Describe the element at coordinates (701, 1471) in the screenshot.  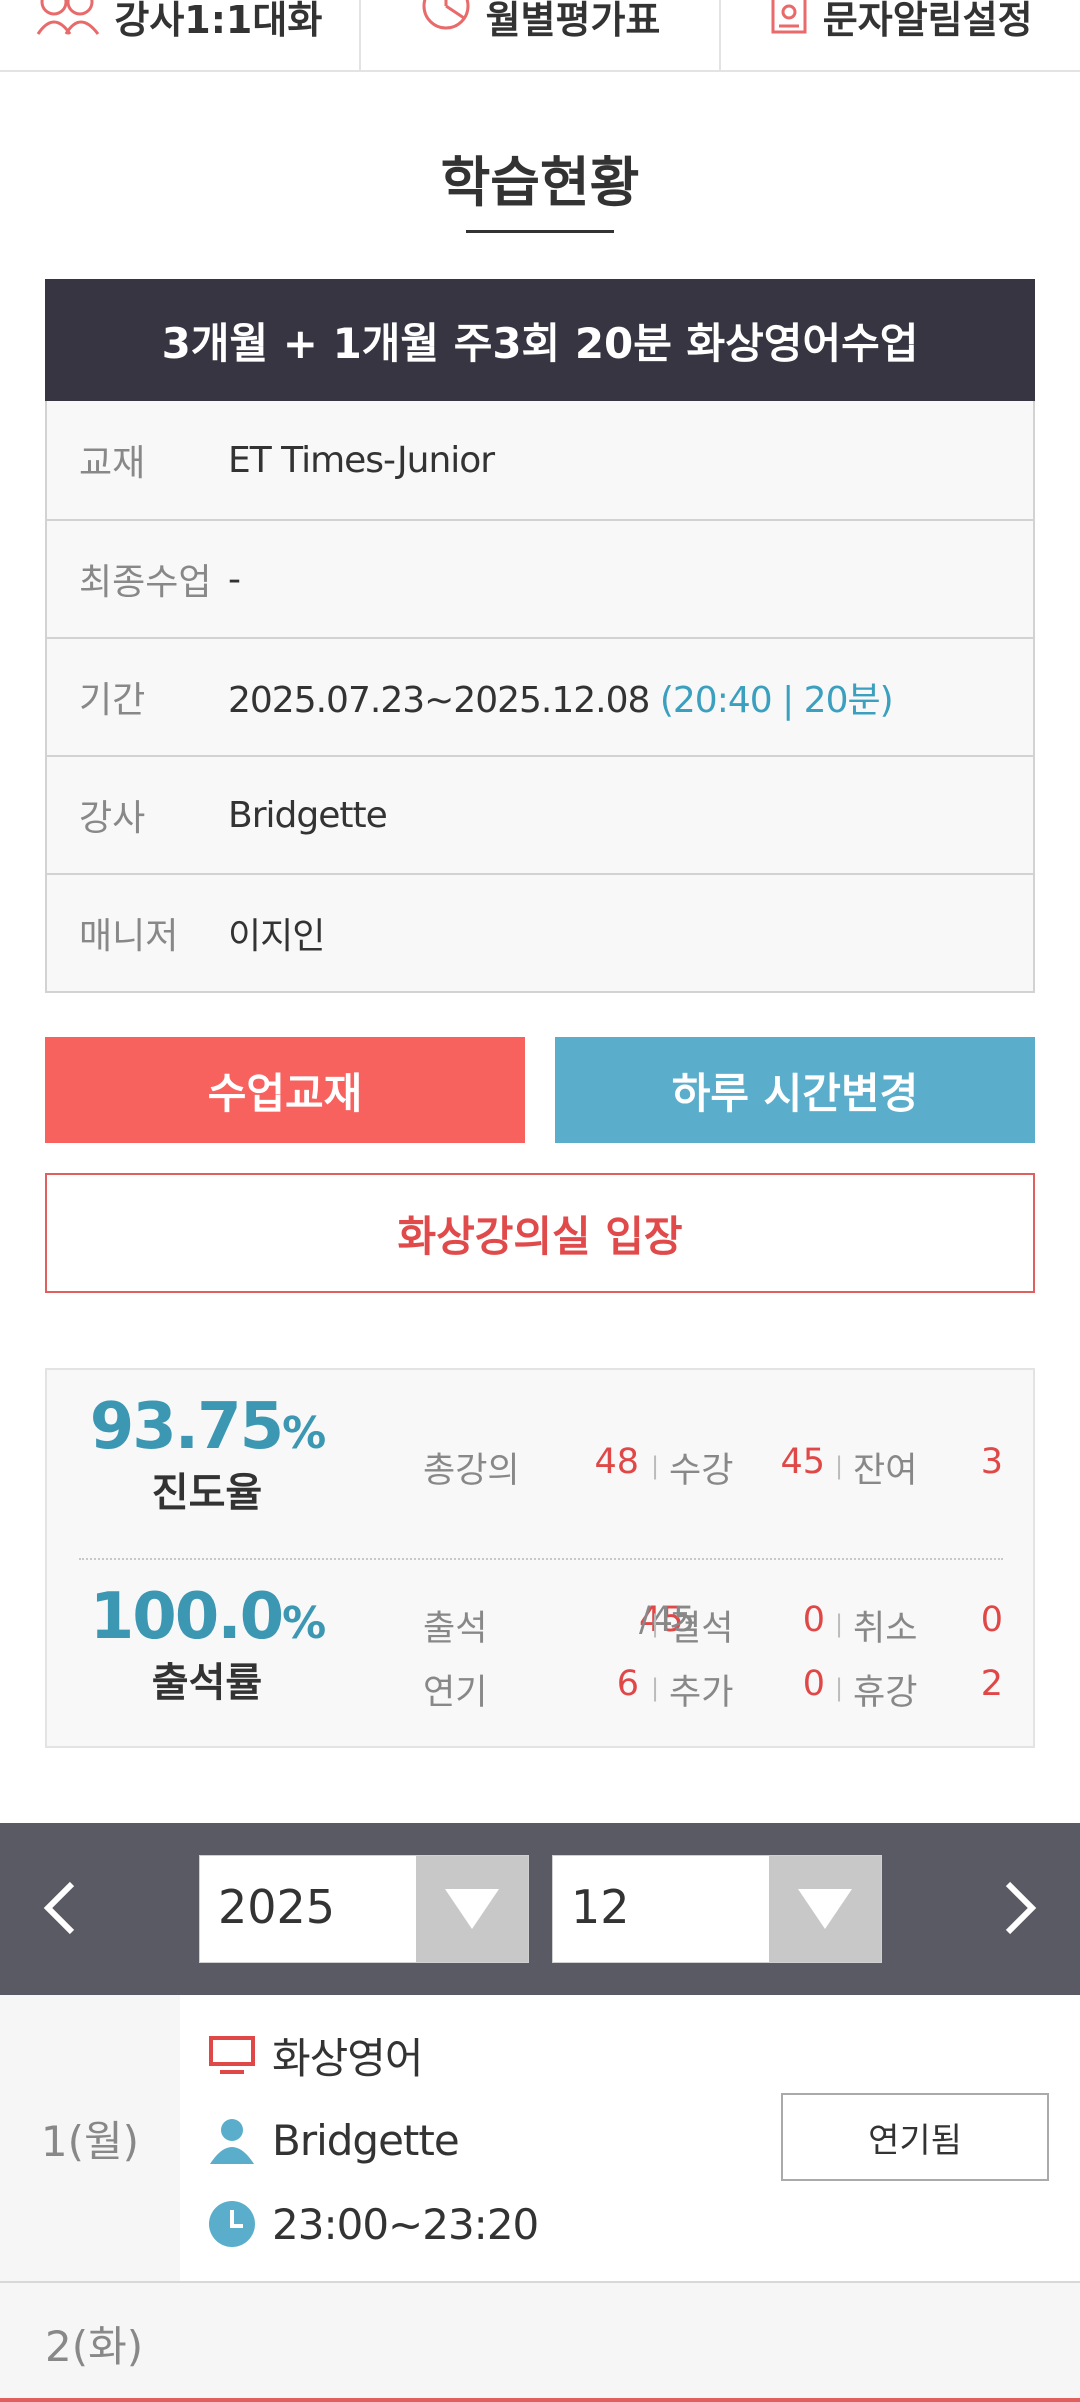
I see `stat-label: 수강` at that location.